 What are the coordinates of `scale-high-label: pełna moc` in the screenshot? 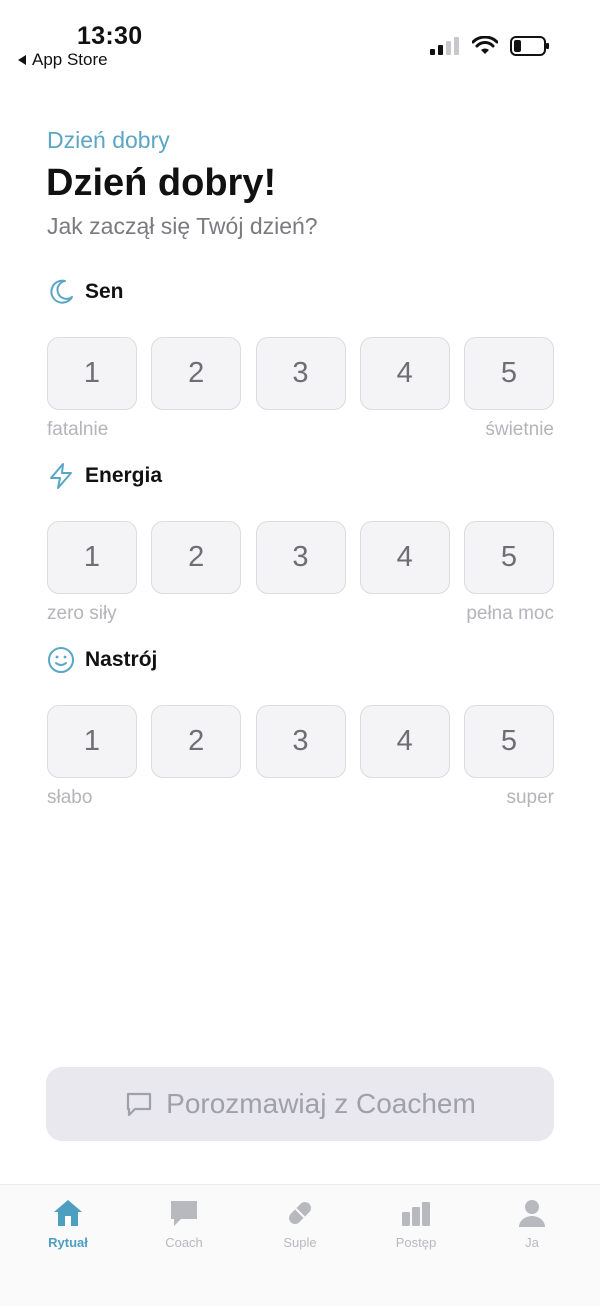 It's located at (510, 613).